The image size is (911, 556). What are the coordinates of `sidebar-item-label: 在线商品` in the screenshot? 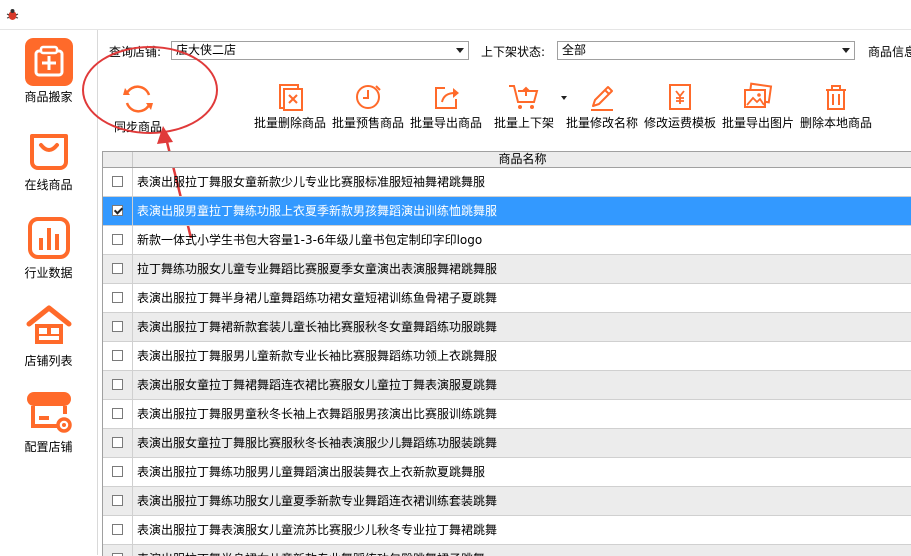 It's located at (48, 185).